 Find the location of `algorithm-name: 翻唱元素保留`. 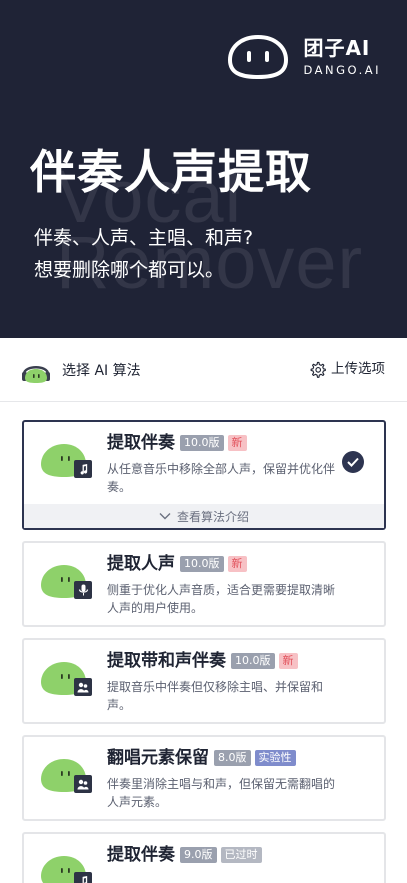

algorithm-name: 翻唱元素保留 is located at coordinates (158, 758).